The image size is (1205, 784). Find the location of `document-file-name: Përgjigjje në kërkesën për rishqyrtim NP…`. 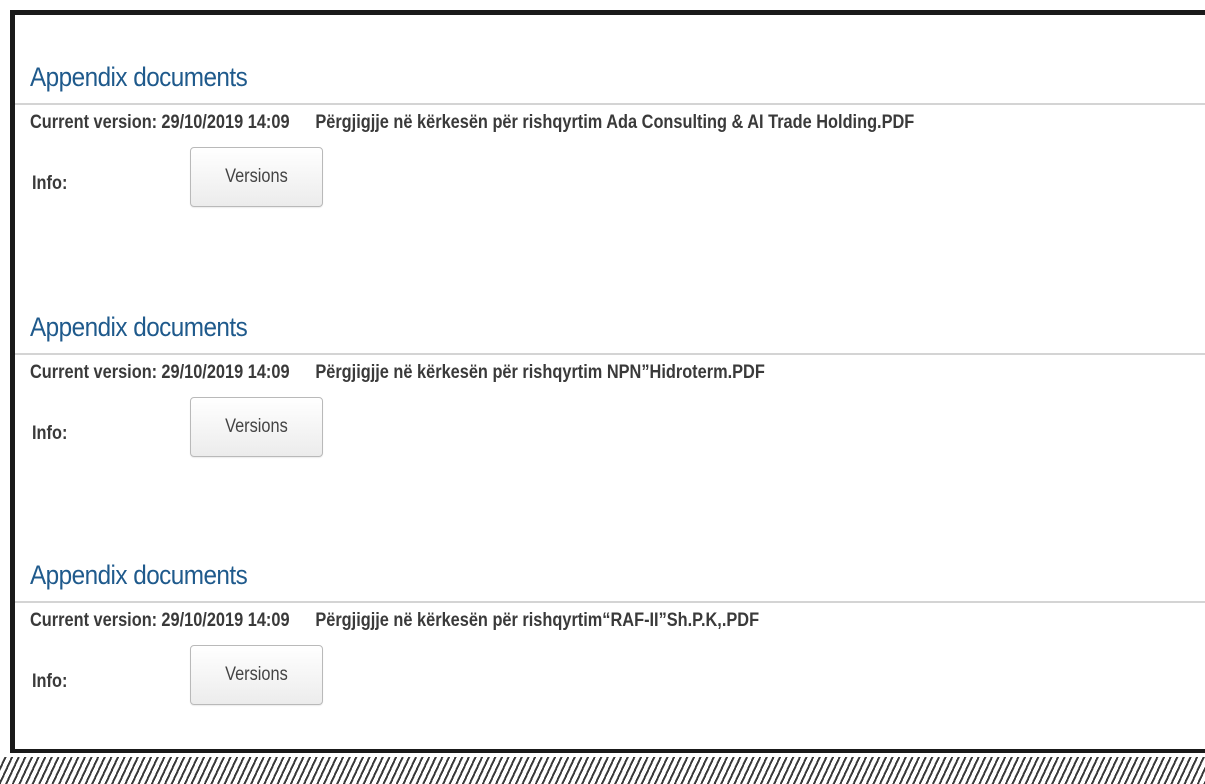

document-file-name: Përgjigjje në kërkesën për rishqyrtim NP… is located at coordinates (539, 372).